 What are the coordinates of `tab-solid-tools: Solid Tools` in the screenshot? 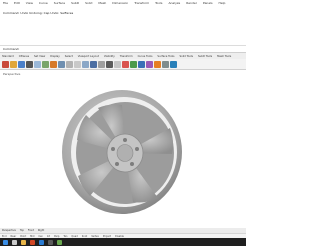 It's located at (187, 56).